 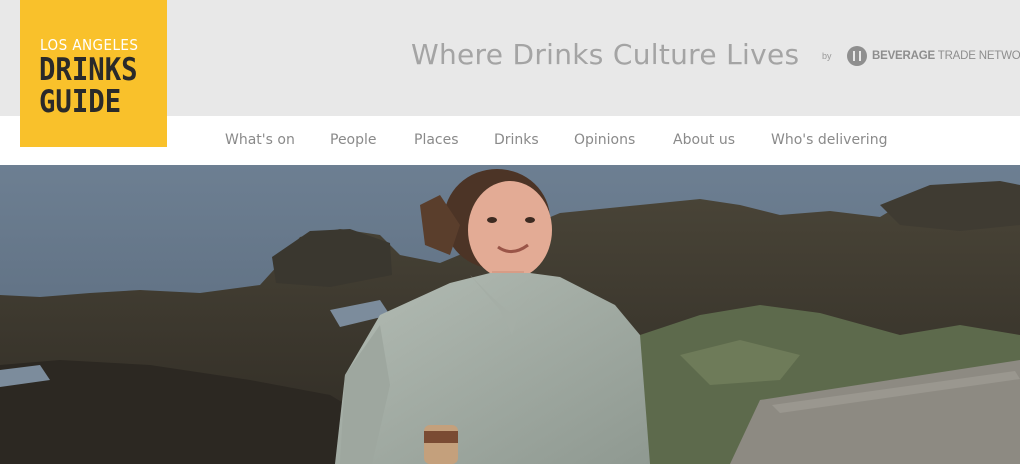 I want to click on nav-item-whats-on: What's on, so click(x=260, y=140).